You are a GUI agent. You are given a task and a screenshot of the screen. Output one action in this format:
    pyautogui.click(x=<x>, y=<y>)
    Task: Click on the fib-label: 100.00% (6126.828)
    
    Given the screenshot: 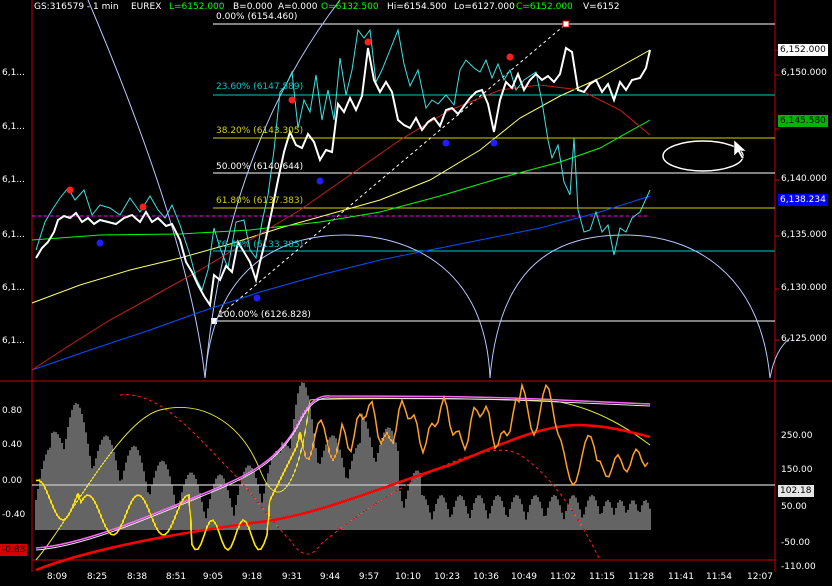 What is the action you would take?
    pyautogui.click(x=264, y=315)
    